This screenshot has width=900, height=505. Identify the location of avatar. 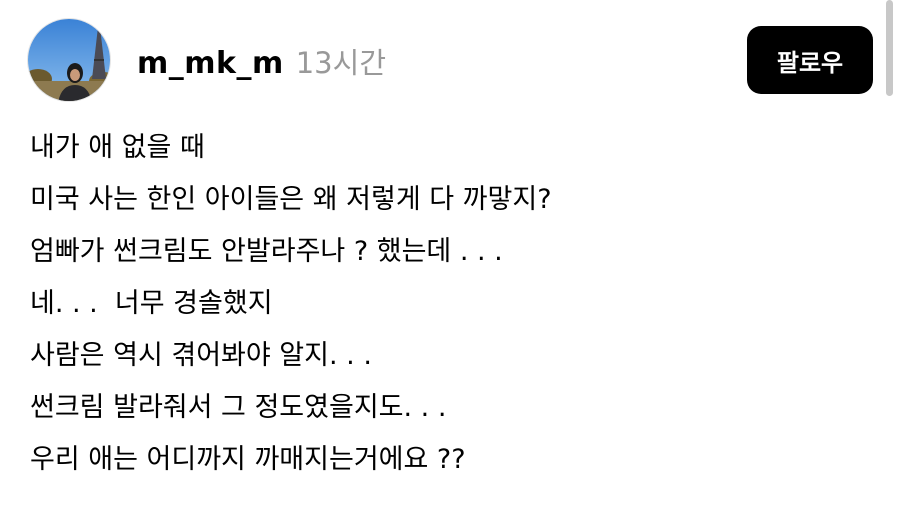
(69, 60).